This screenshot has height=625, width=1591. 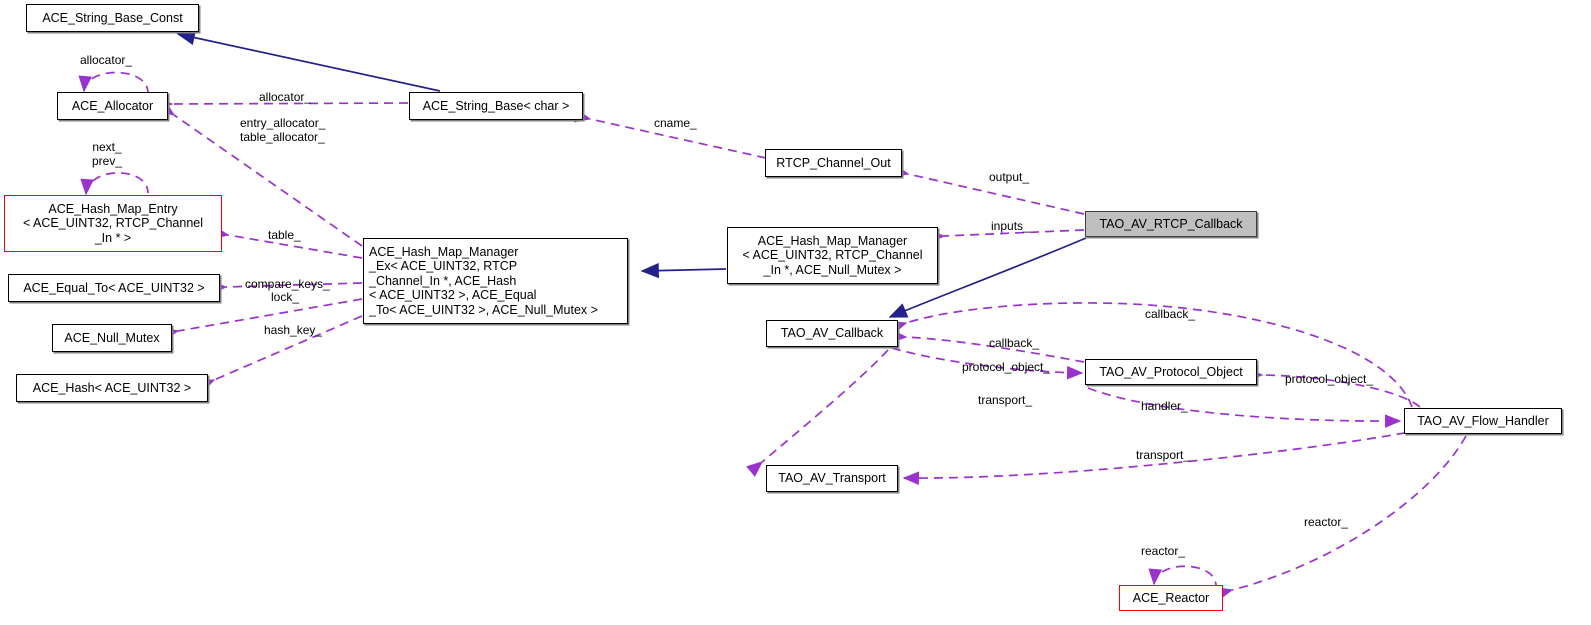 I want to click on edge-label-output: output_, so click(x=1009, y=177).